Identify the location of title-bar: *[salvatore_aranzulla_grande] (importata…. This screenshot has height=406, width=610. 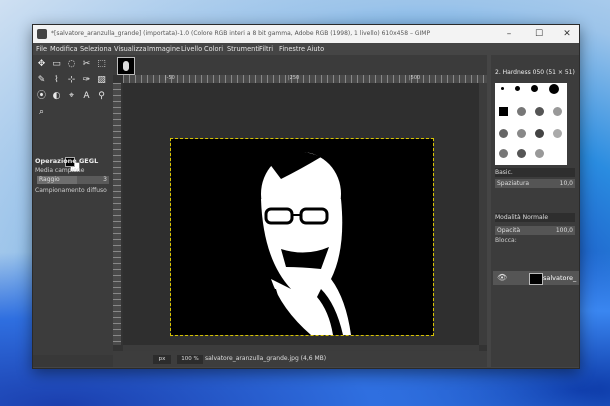
(306, 34).